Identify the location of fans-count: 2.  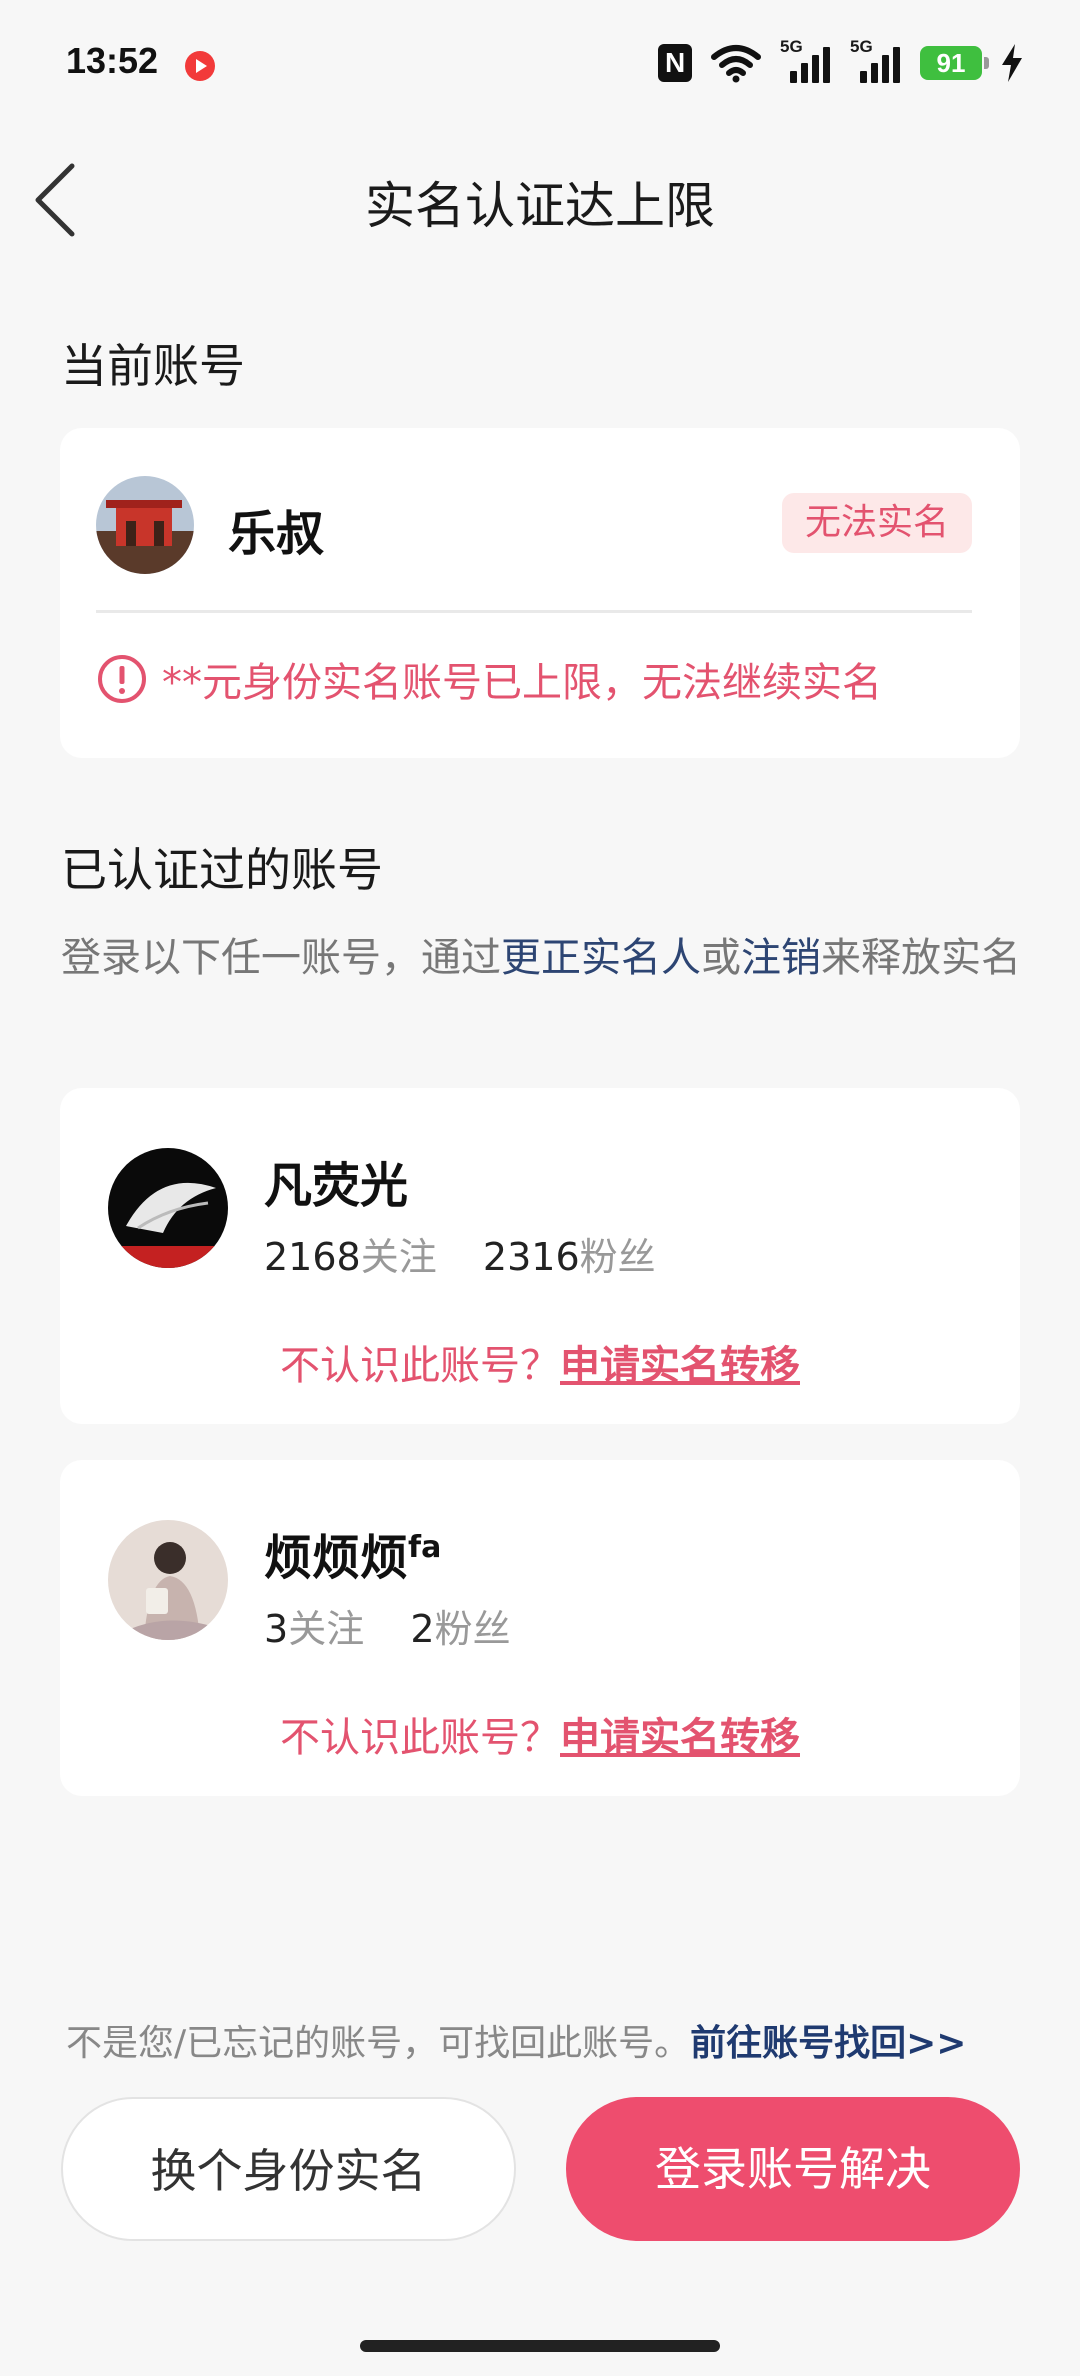
(422, 1629).